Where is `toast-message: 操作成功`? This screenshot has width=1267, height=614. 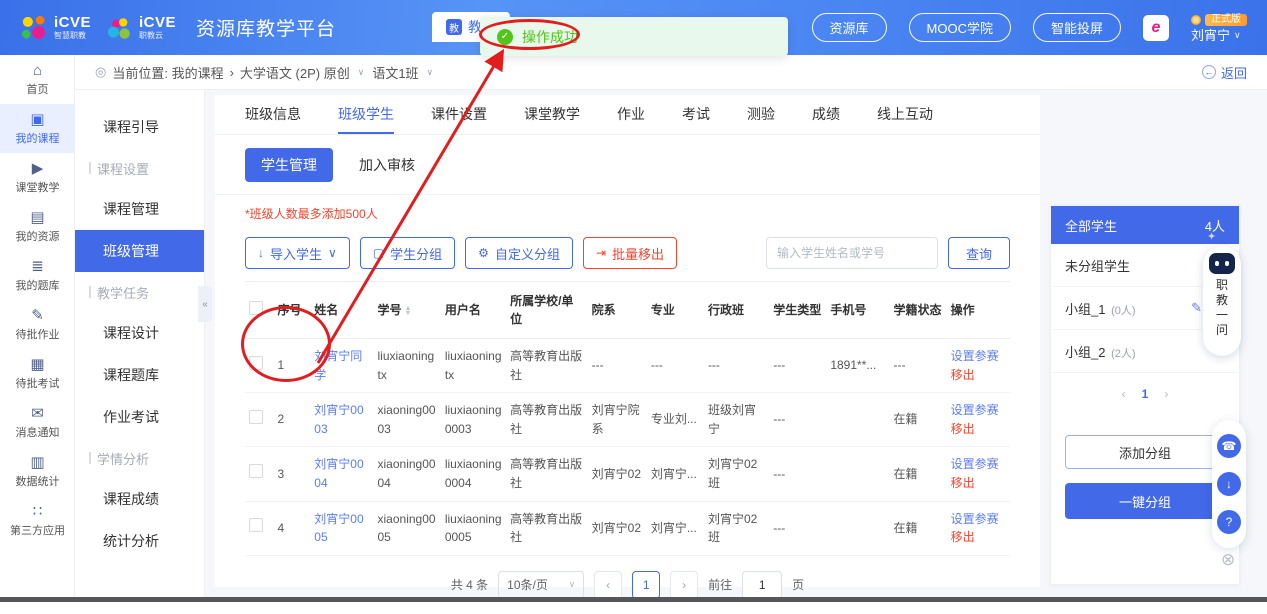
toast-message: 操作成功 is located at coordinates (550, 36).